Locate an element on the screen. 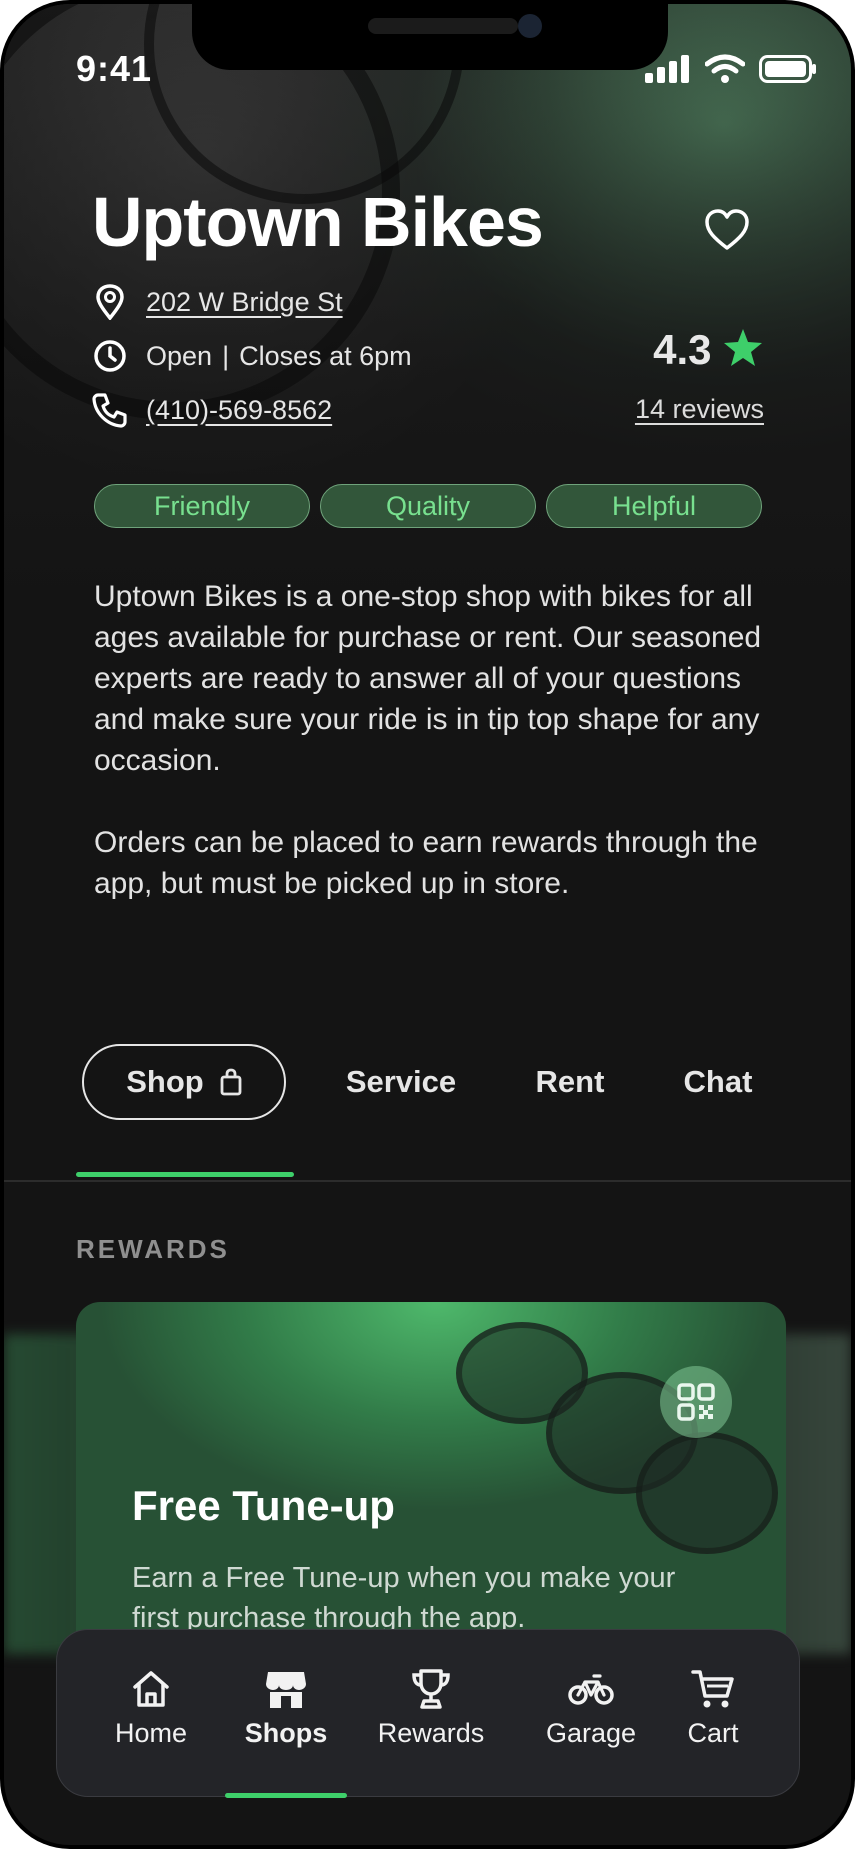 This screenshot has width=855, height=1849. battery-icon is located at coordinates (787, 69).